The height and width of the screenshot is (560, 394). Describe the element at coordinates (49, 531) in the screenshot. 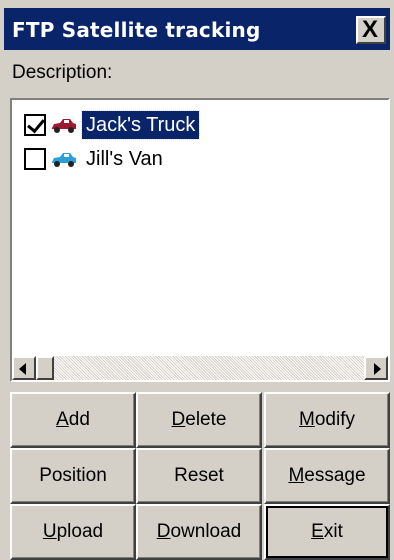

I see `upload-mnemonic: U` at that location.